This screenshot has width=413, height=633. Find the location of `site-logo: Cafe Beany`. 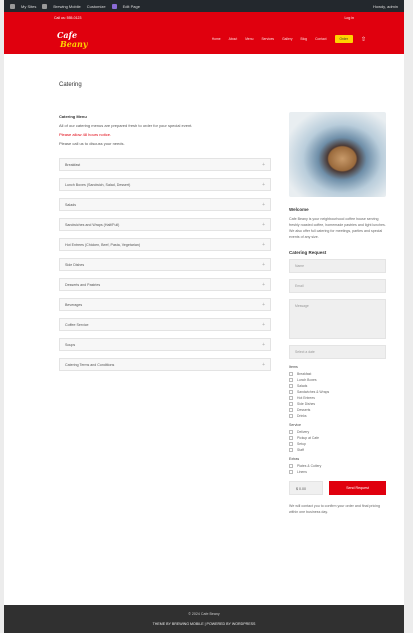

site-logo: Cafe Beany is located at coordinates (71, 39).